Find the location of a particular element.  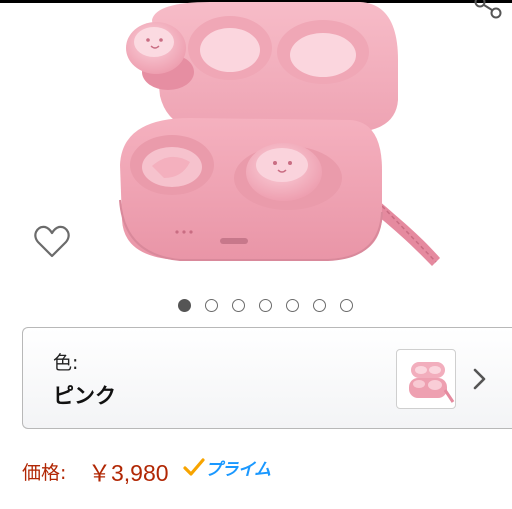

variant-value: ピンク is located at coordinates (84, 396).